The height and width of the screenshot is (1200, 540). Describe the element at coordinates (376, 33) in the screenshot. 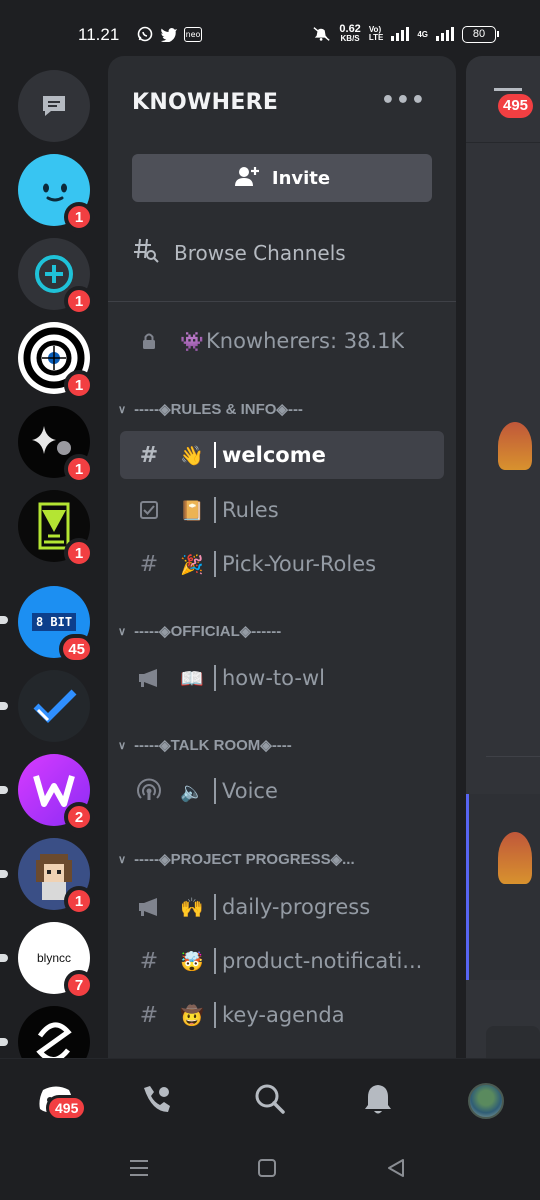

I see `volte-indicator: Vo) LTE` at that location.